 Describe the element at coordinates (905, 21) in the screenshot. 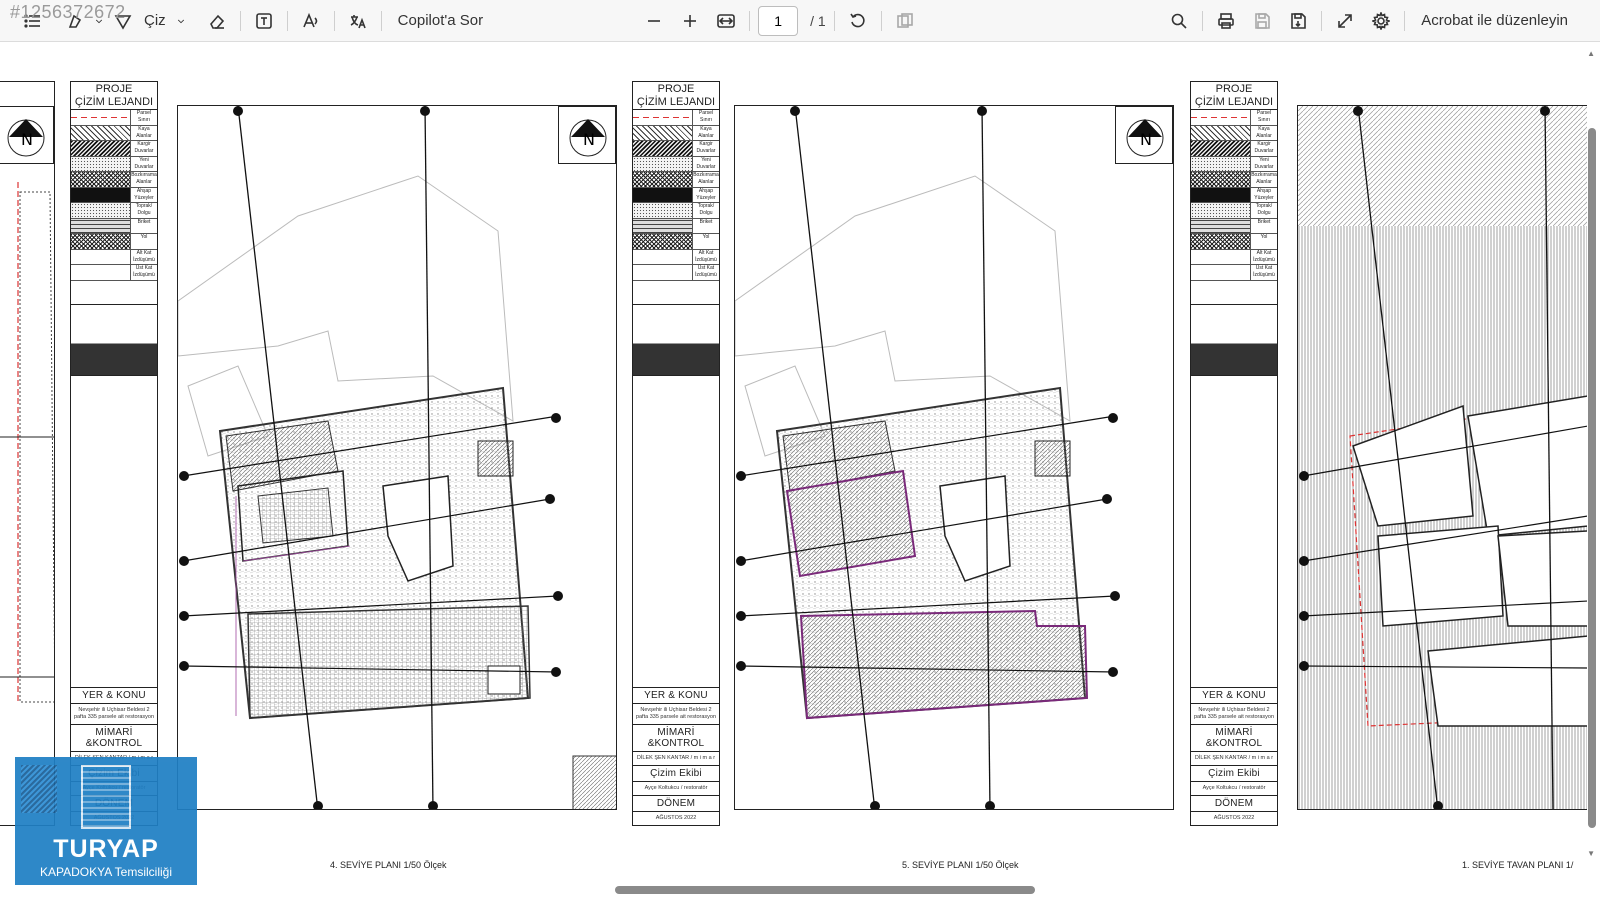

I see `page-view-icon` at that location.